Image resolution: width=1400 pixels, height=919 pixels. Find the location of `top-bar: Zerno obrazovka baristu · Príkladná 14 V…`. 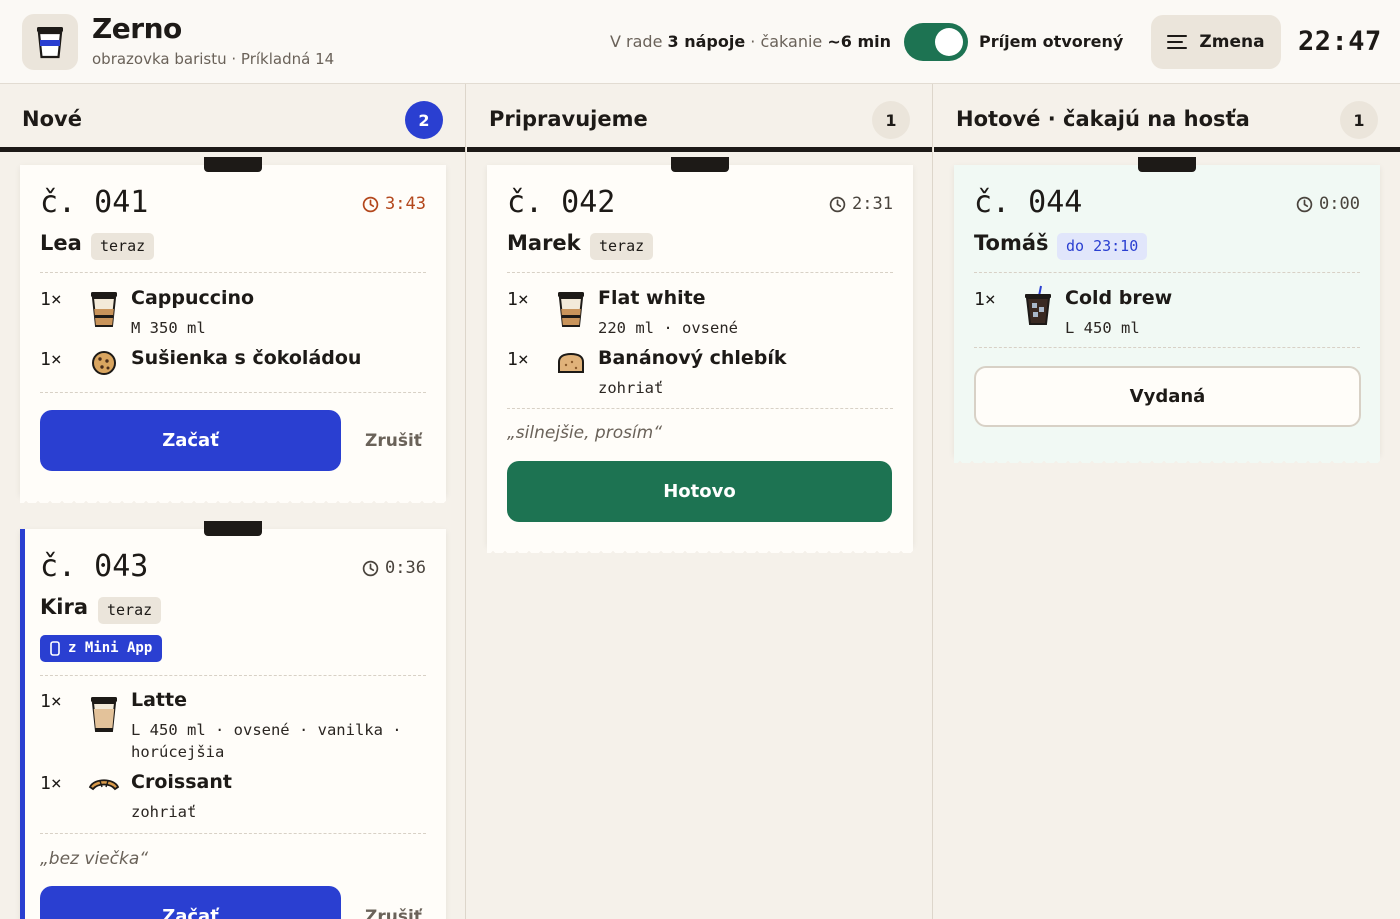

top-bar: Zerno obrazovka baristu · Príkladná 14 V… is located at coordinates (700, 42).